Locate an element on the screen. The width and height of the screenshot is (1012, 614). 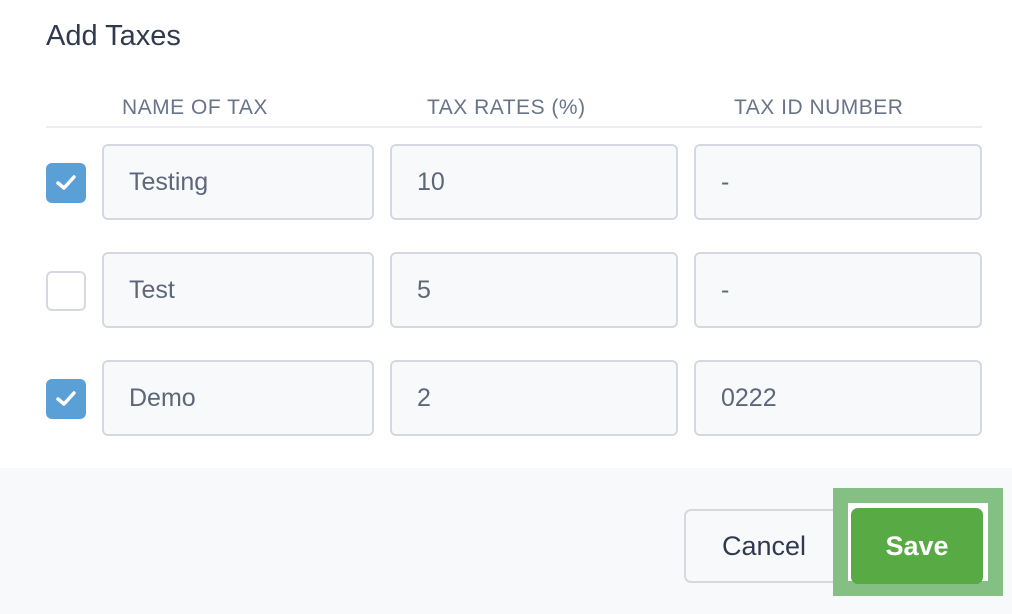
tax-row: Test 5 - is located at coordinates (506, 290).